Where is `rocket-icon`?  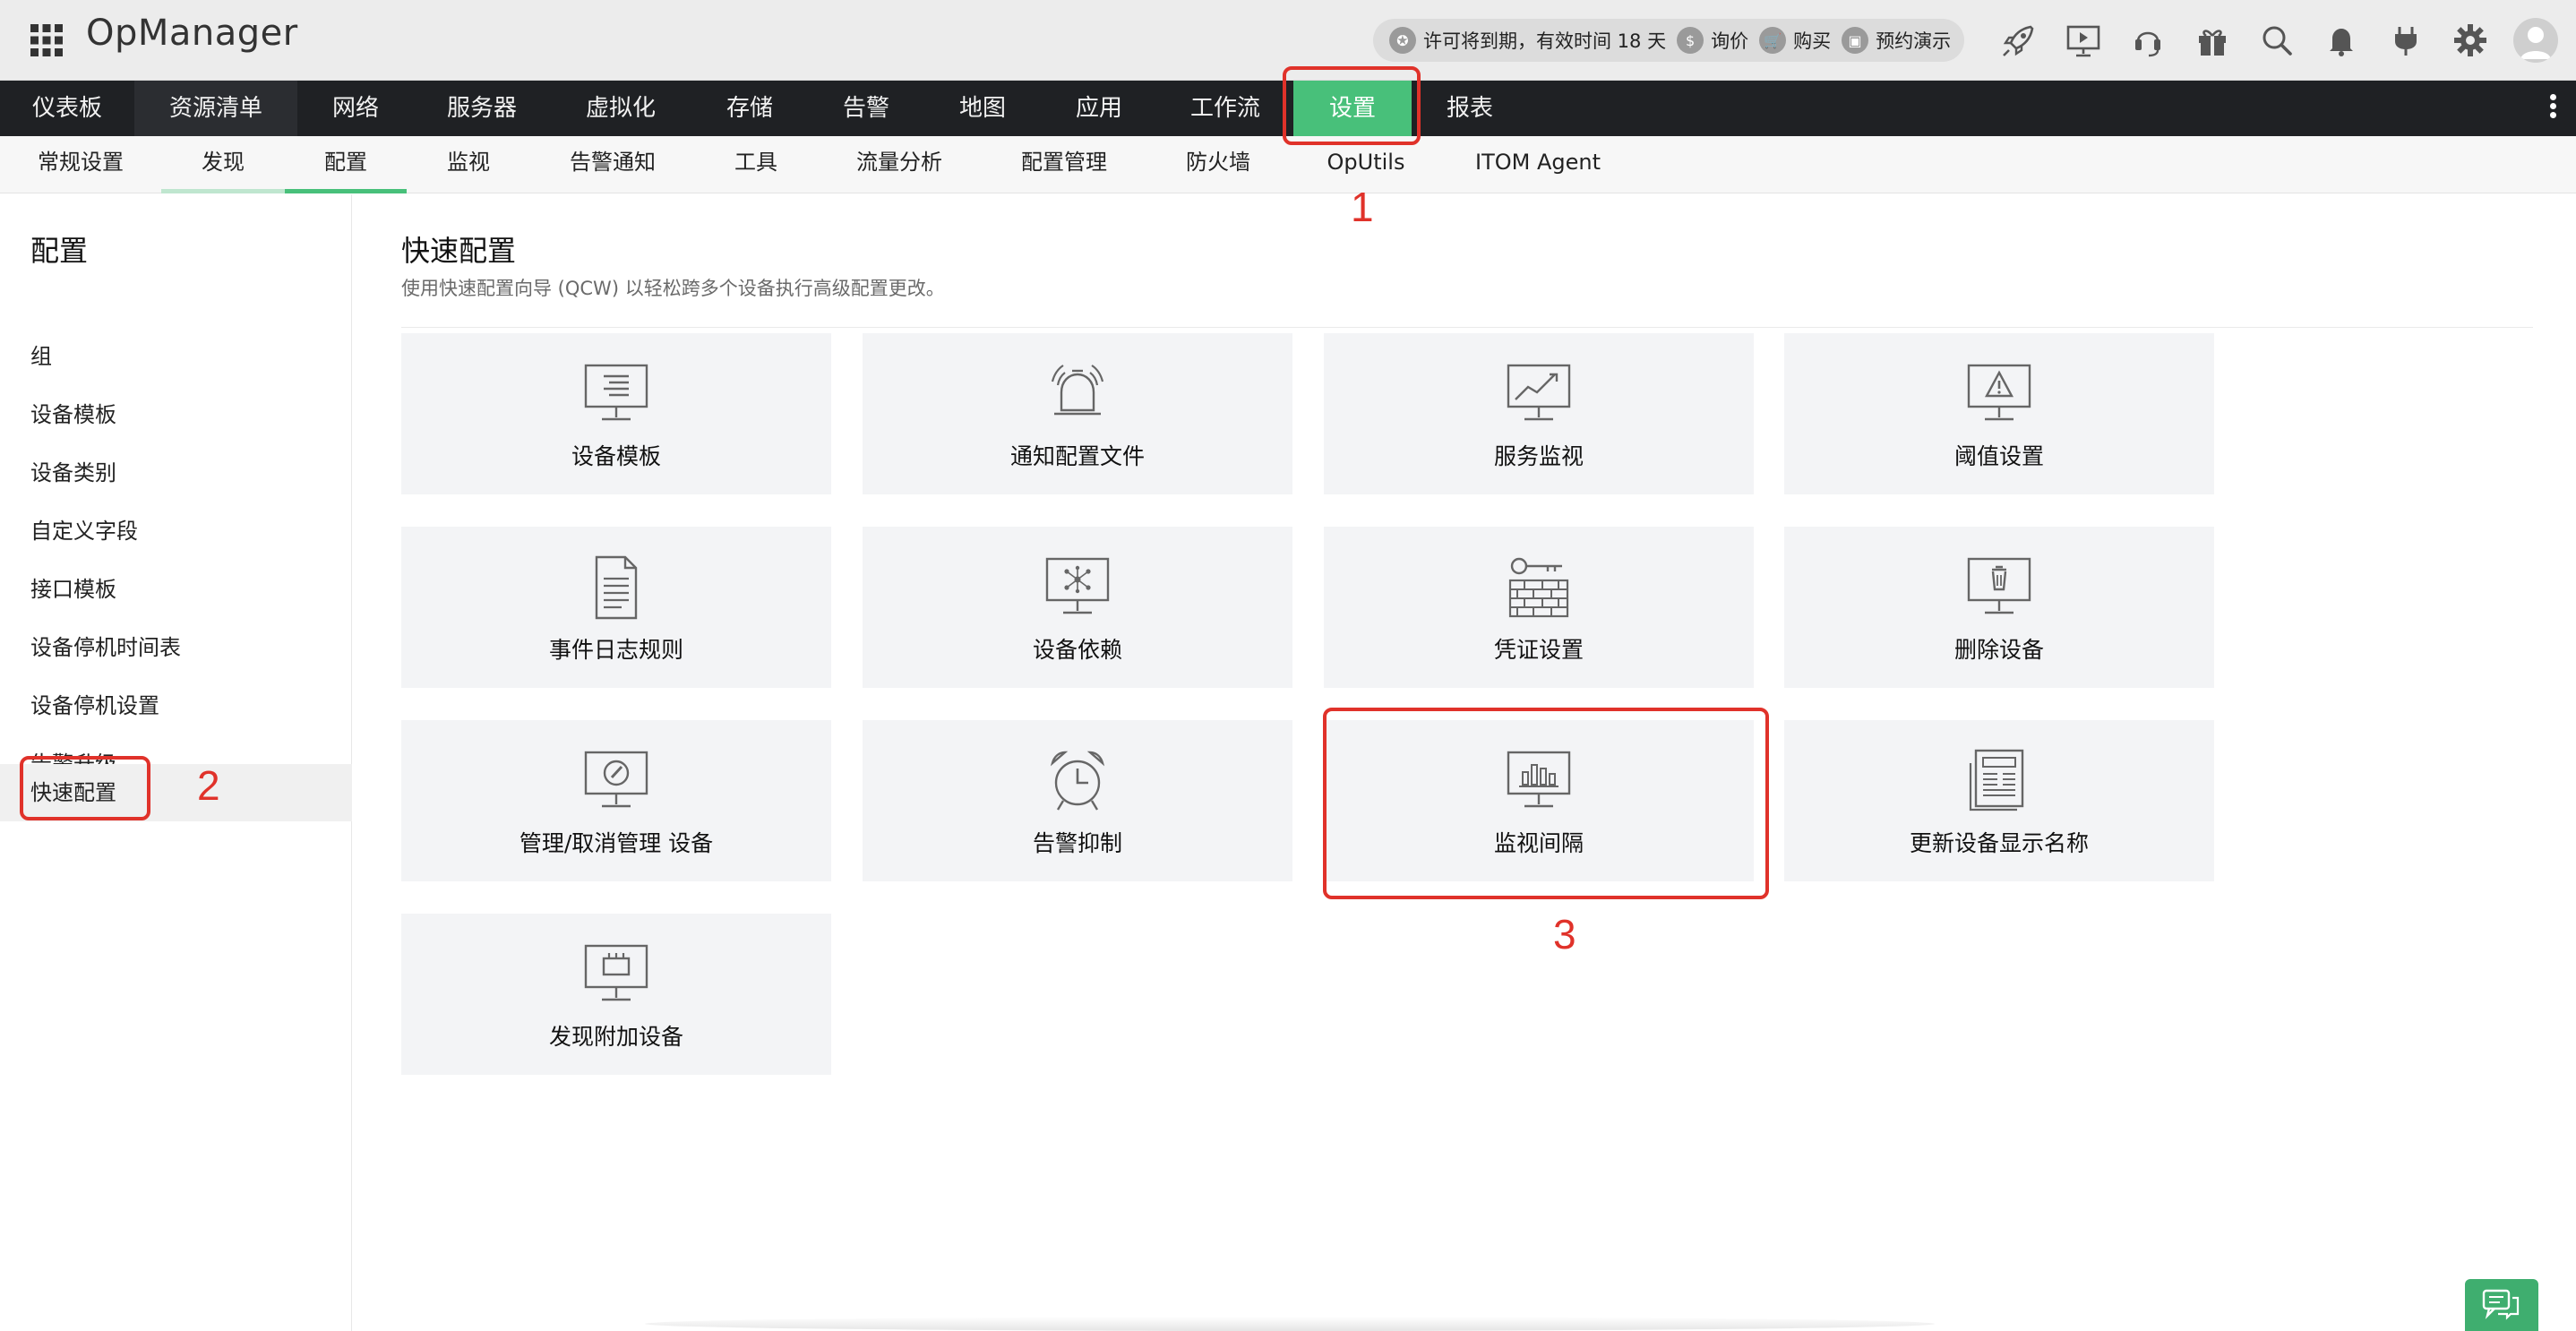 rocket-icon is located at coordinates (2019, 40).